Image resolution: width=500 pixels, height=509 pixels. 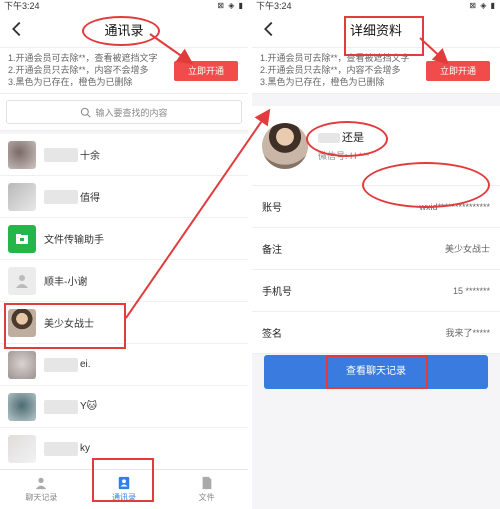 What do you see at coordinates (124, 281) in the screenshot?
I see `contact-row: 顺丰-小谢` at bounding box center [124, 281].